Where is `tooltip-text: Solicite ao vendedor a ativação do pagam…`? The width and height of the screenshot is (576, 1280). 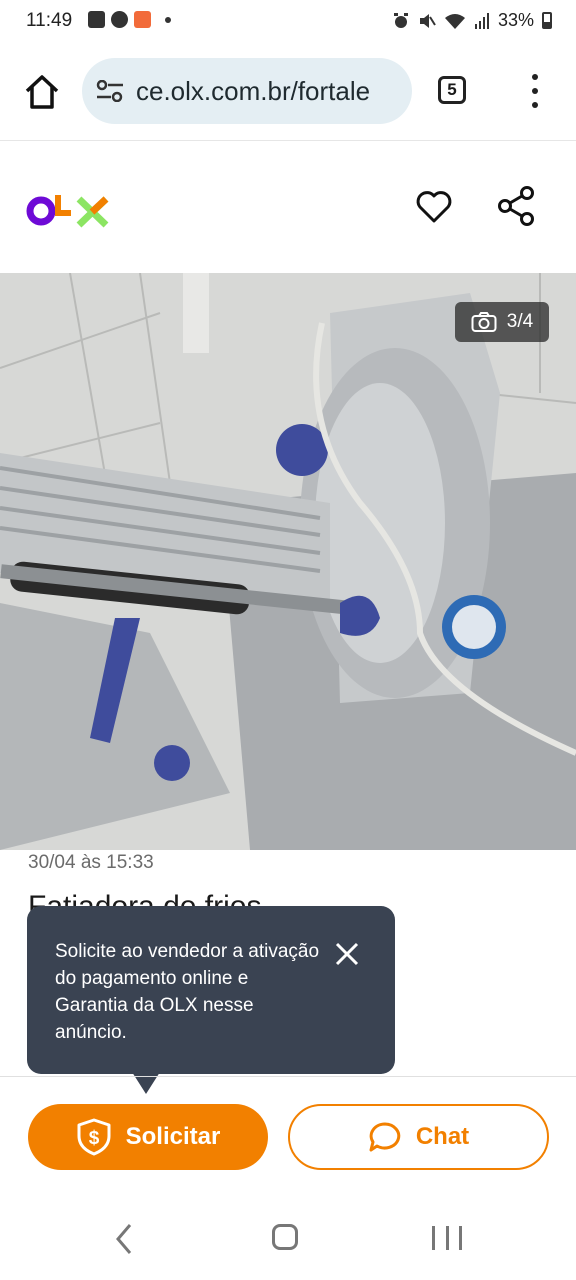 tooltip-text: Solicite ao vendedor a ativação do pagam… is located at coordinates (187, 992).